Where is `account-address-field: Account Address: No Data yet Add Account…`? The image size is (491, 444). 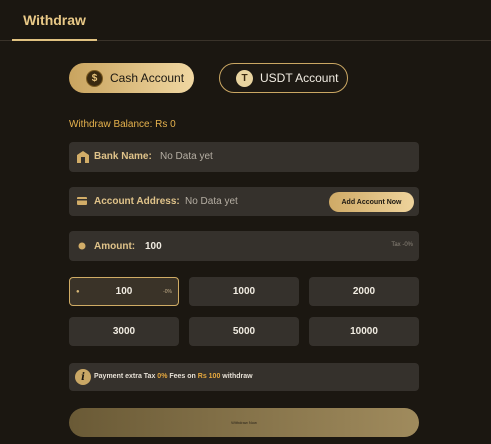
account-address-field: Account Address: No Data yet Add Account… is located at coordinates (244, 201).